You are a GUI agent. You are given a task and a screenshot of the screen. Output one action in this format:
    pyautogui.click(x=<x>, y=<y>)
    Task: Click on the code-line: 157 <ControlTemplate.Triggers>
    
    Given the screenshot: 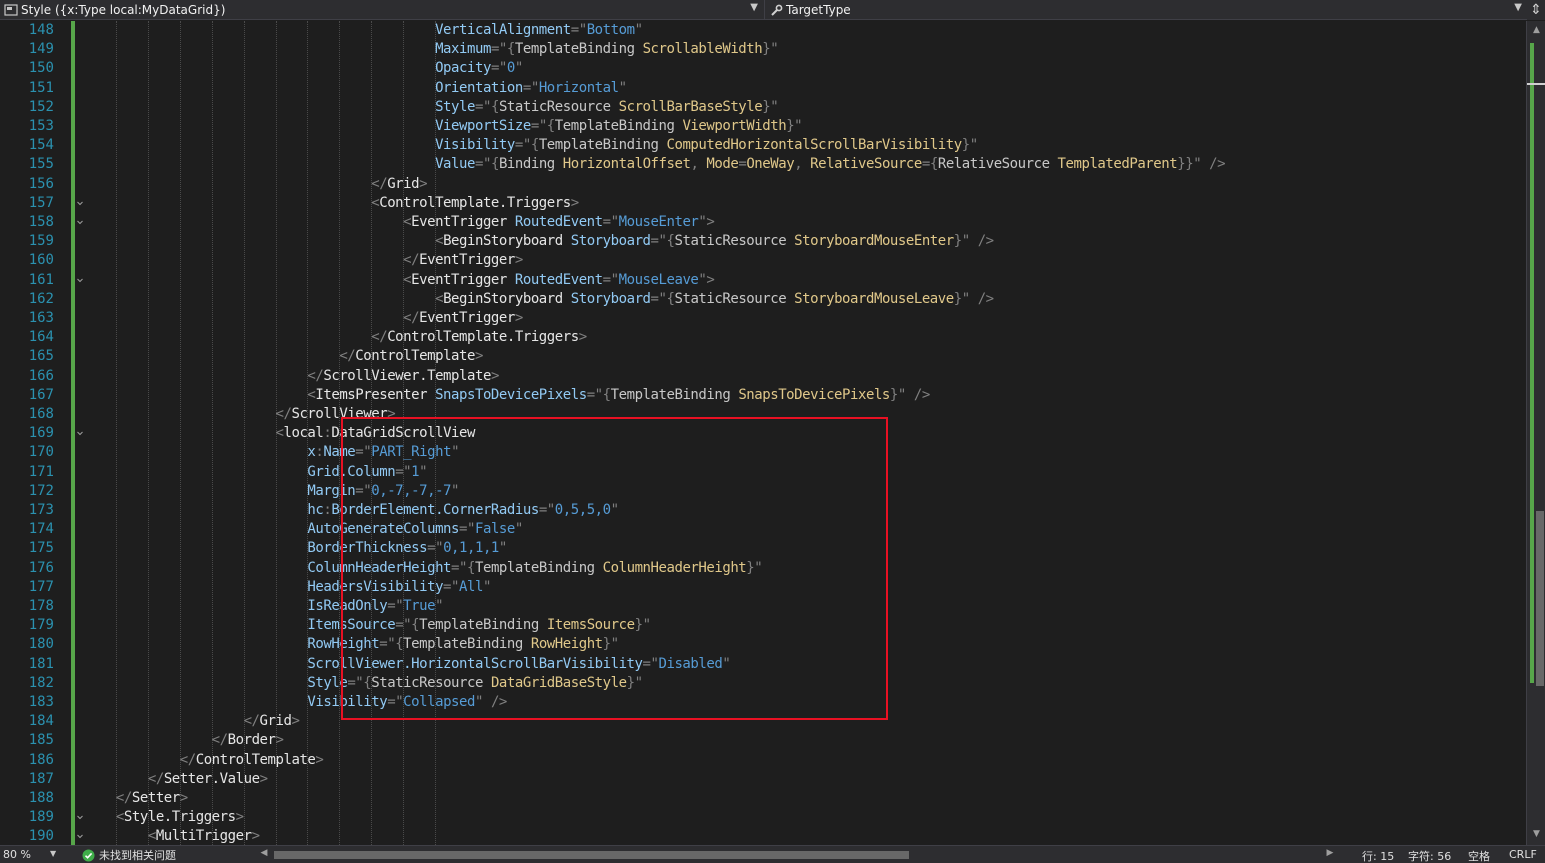 What is the action you would take?
    pyautogui.click(x=763, y=203)
    